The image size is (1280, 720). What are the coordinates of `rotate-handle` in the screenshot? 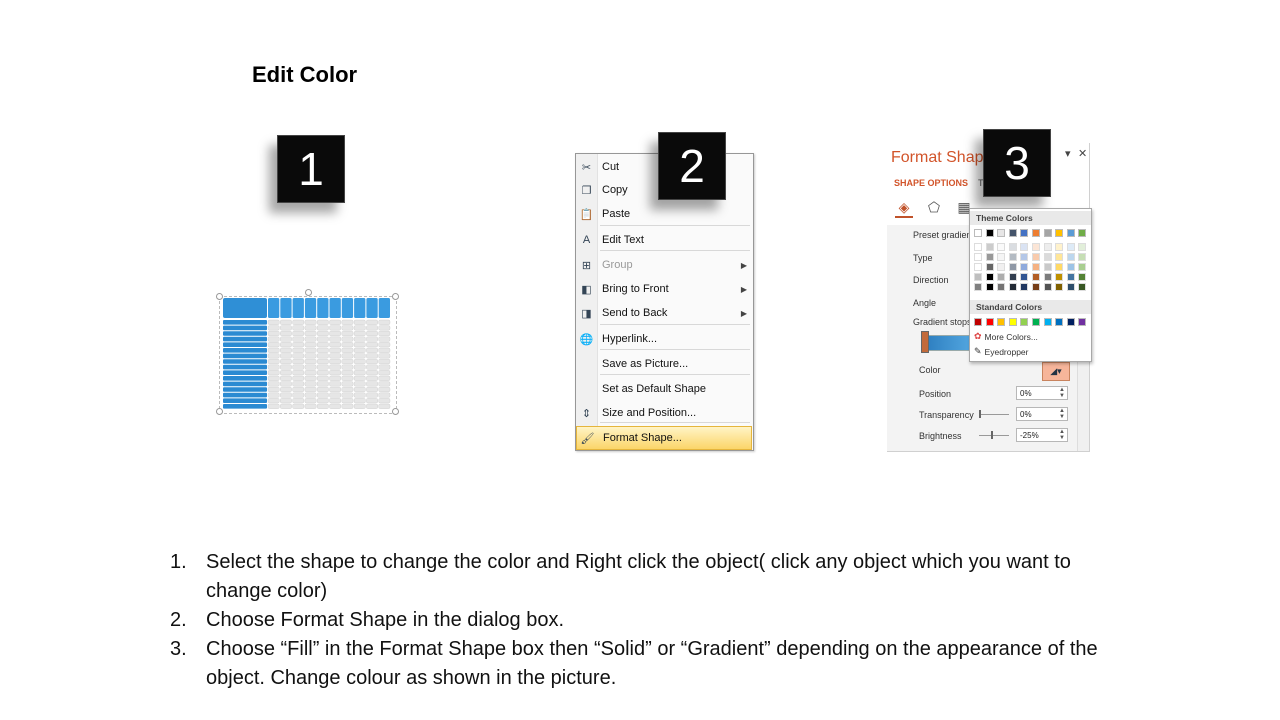 It's located at (308, 292).